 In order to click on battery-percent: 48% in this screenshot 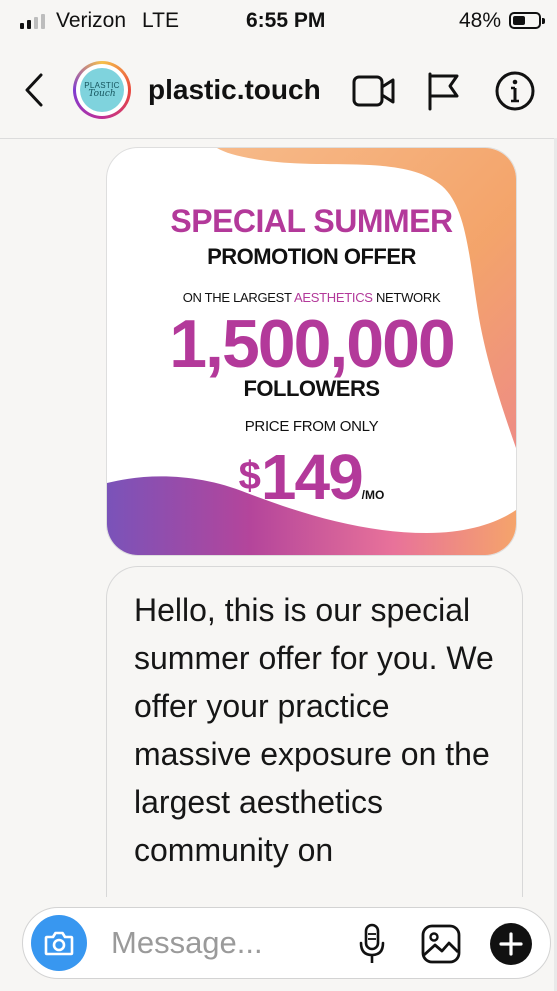, I will do `click(480, 20)`.